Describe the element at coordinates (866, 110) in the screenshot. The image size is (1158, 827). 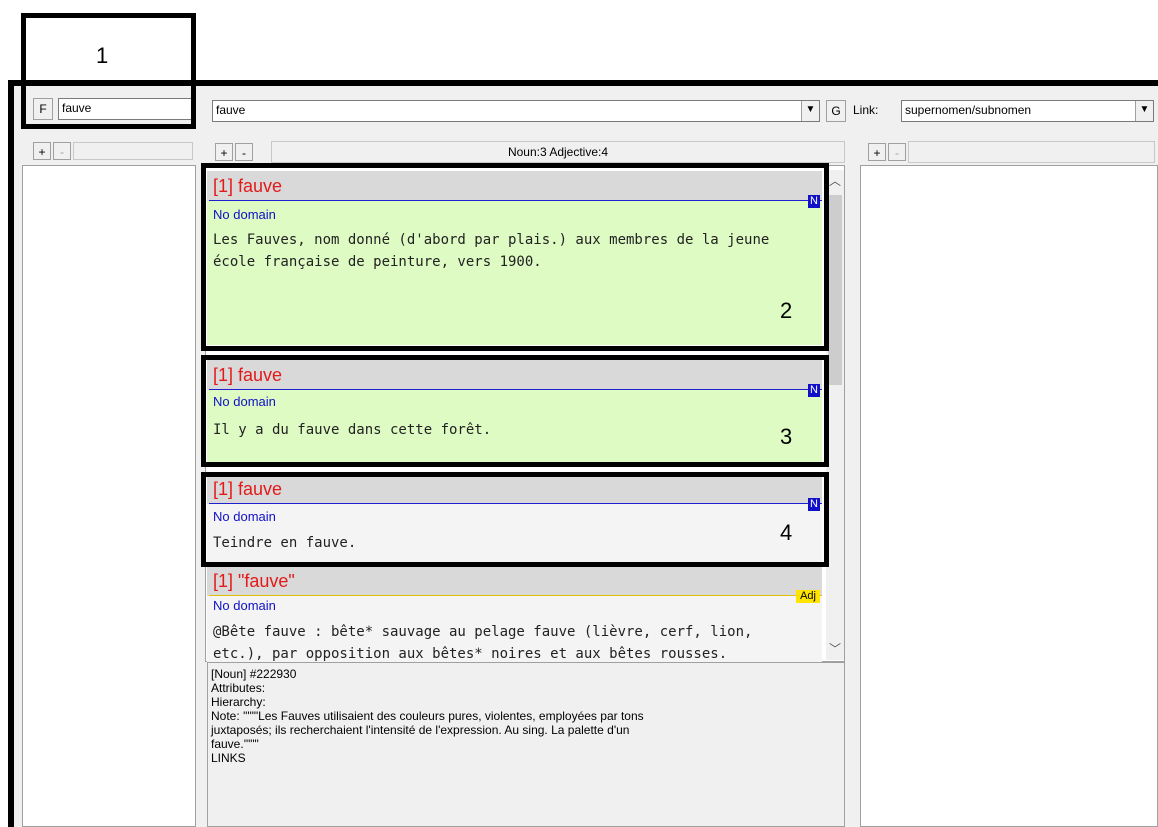
I see `link-label: Link:` at that location.